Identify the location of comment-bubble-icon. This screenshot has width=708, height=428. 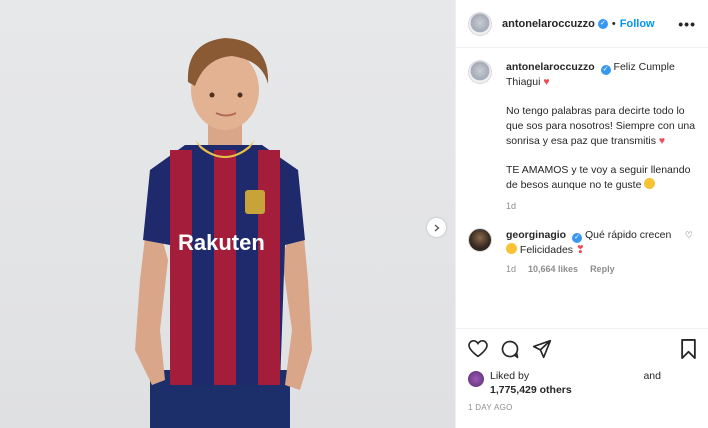
(510, 349).